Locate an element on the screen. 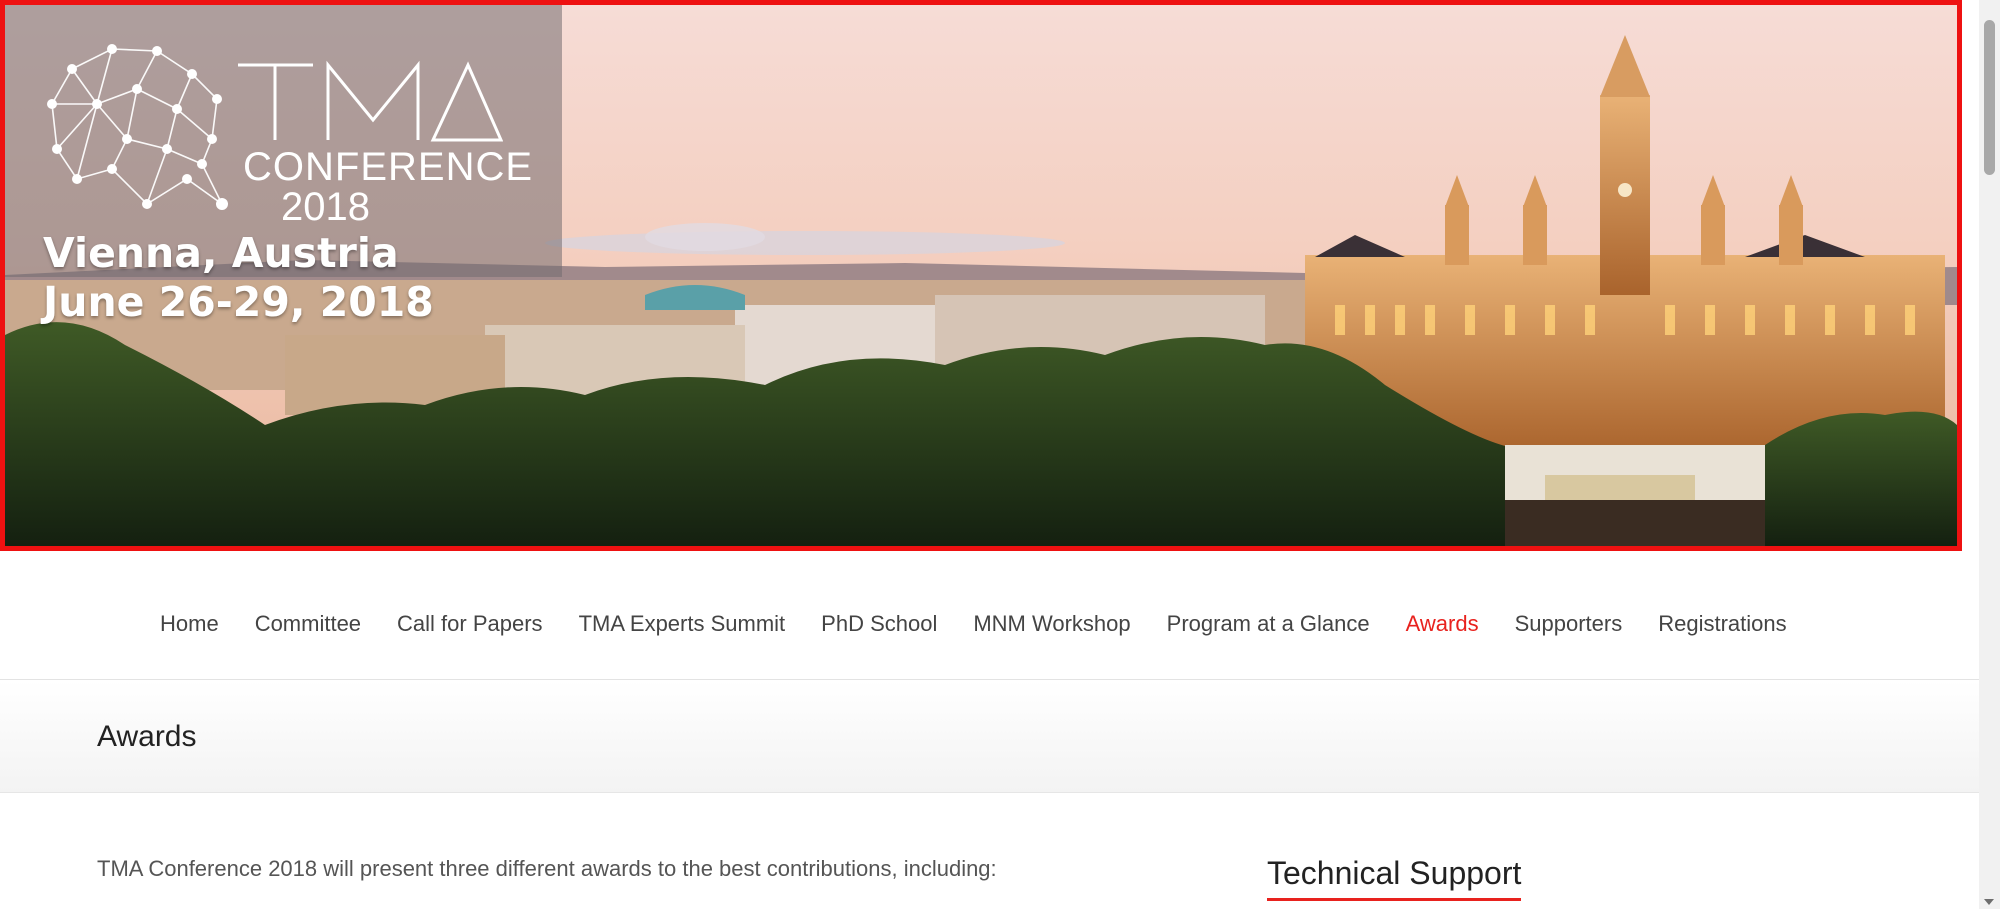 The height and width of the screenshot is (909, 2000). nav-item-call-for-papers: Call for Papers is located at coordinates (470, 624).